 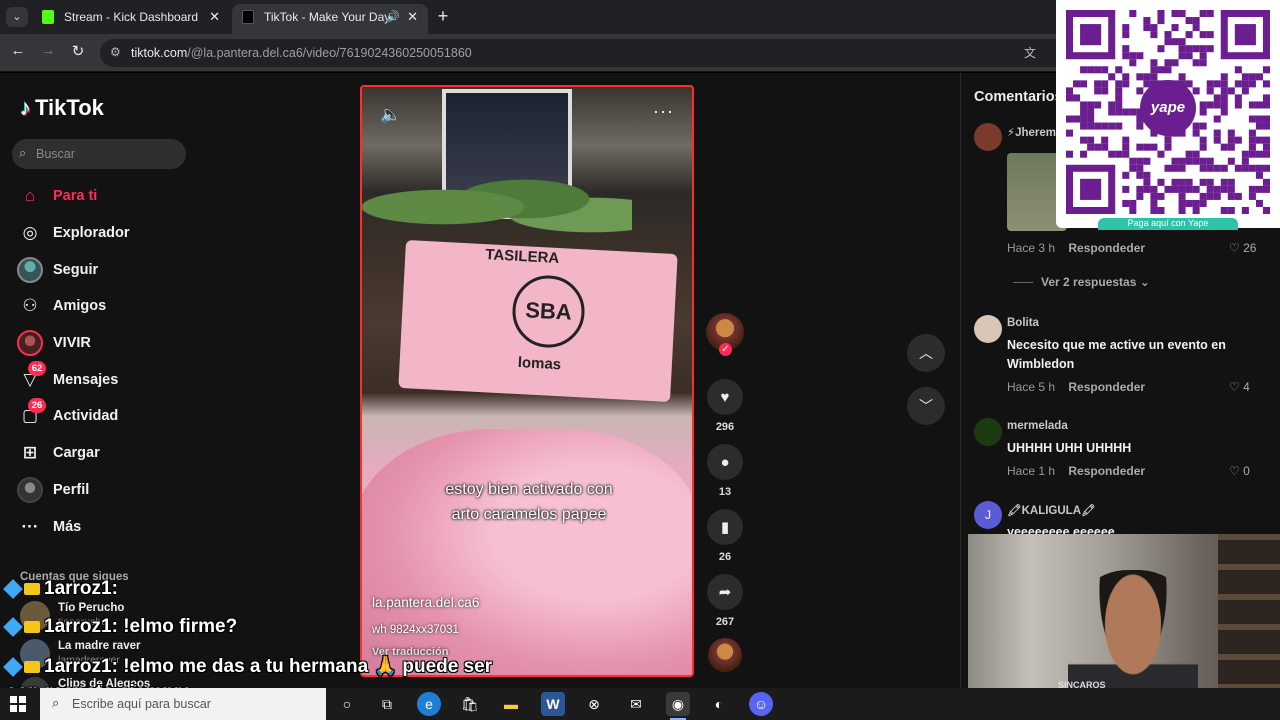 I want to click on sidebar-item-mas: ··· Más, so click(x=101, y=526).